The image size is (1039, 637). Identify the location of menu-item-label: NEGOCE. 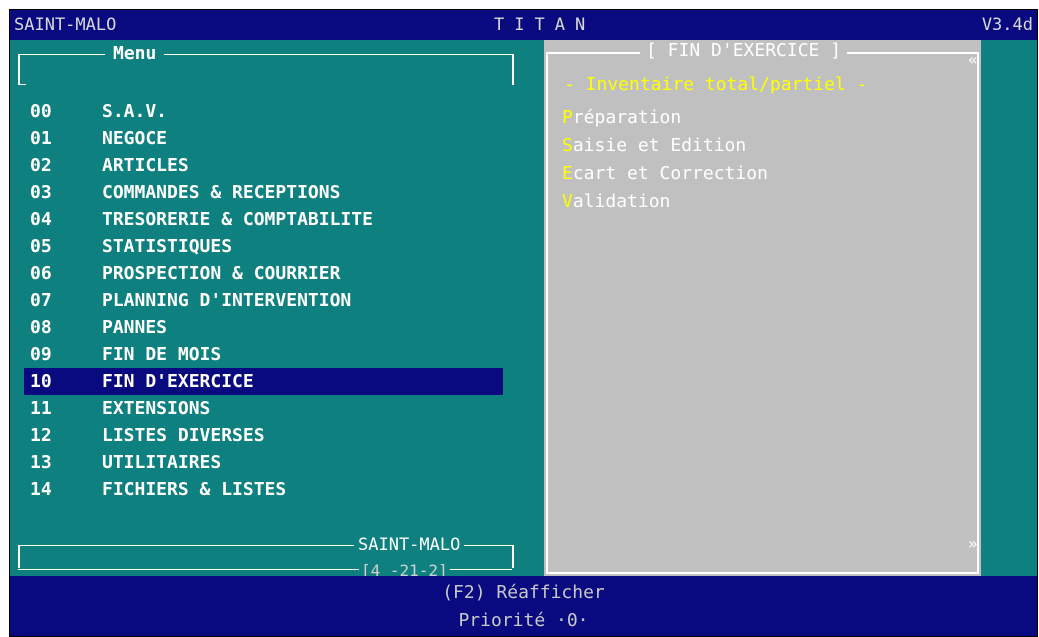
(135, 138).